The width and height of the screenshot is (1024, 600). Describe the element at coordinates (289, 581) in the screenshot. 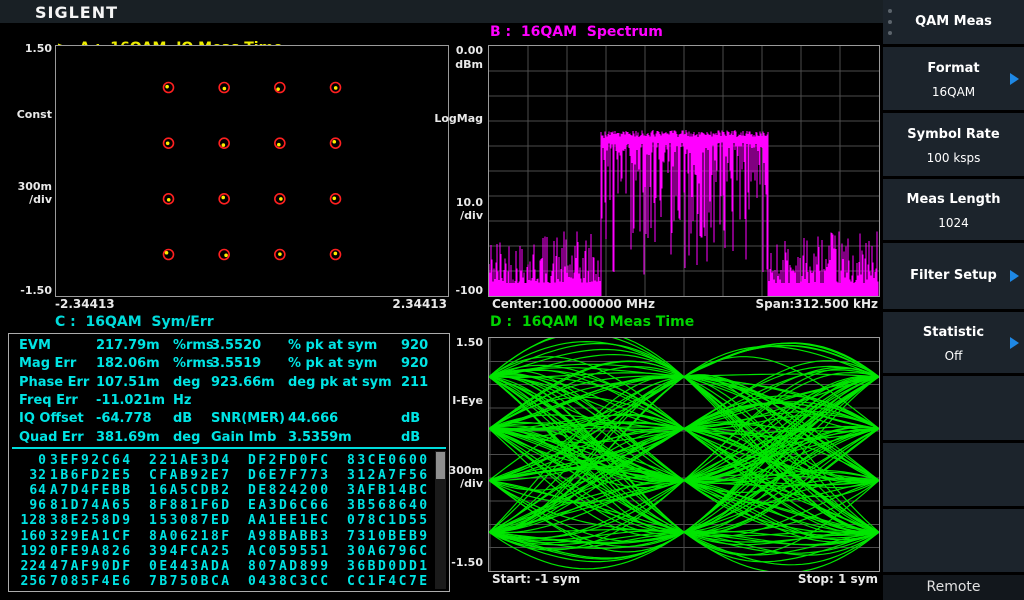

I see `hex-group: 0438C3CC` at that location.